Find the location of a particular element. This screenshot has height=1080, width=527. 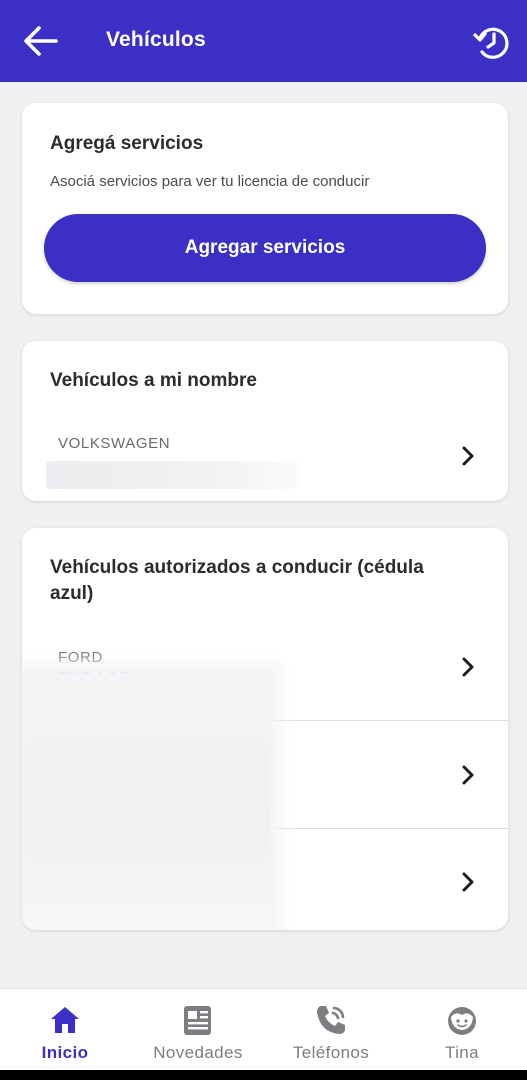

tina-face-icon is located at coordinates (462, 1021).